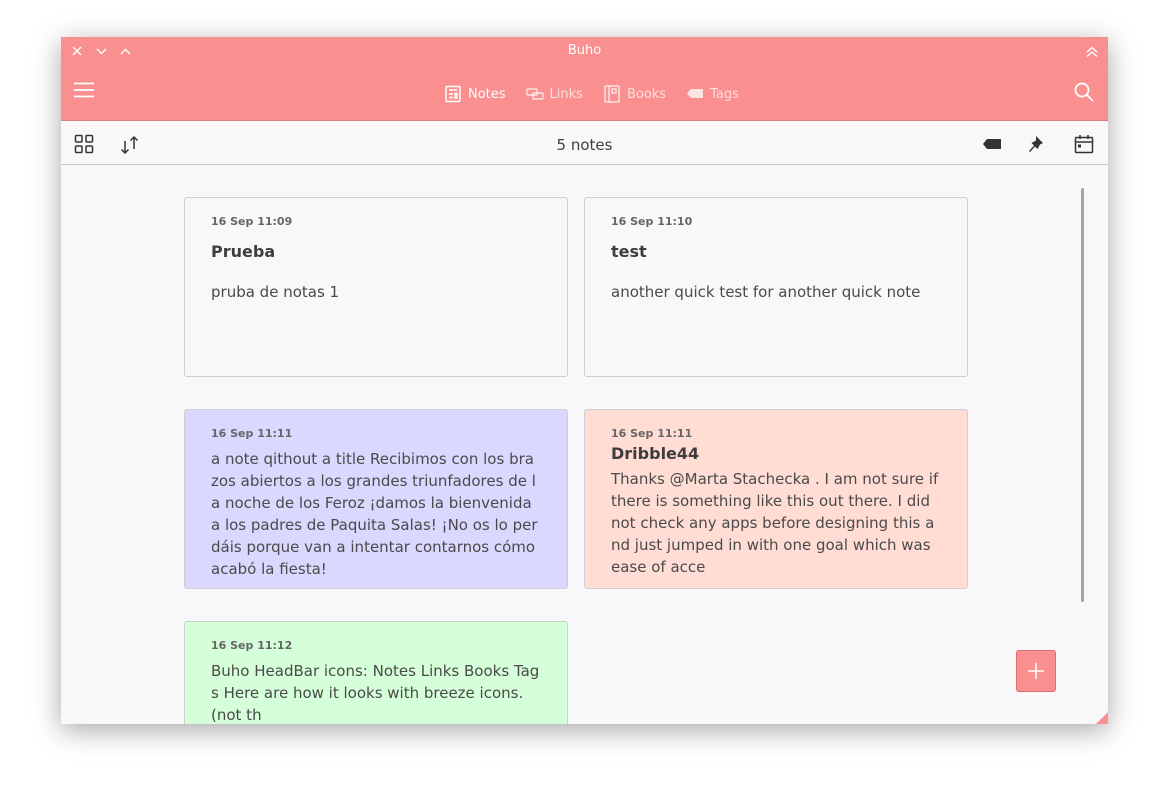 The width and height of the screenshot is (1169, 785). I want to click on note-date: 16 Sep 11:12, so click(252, 645).